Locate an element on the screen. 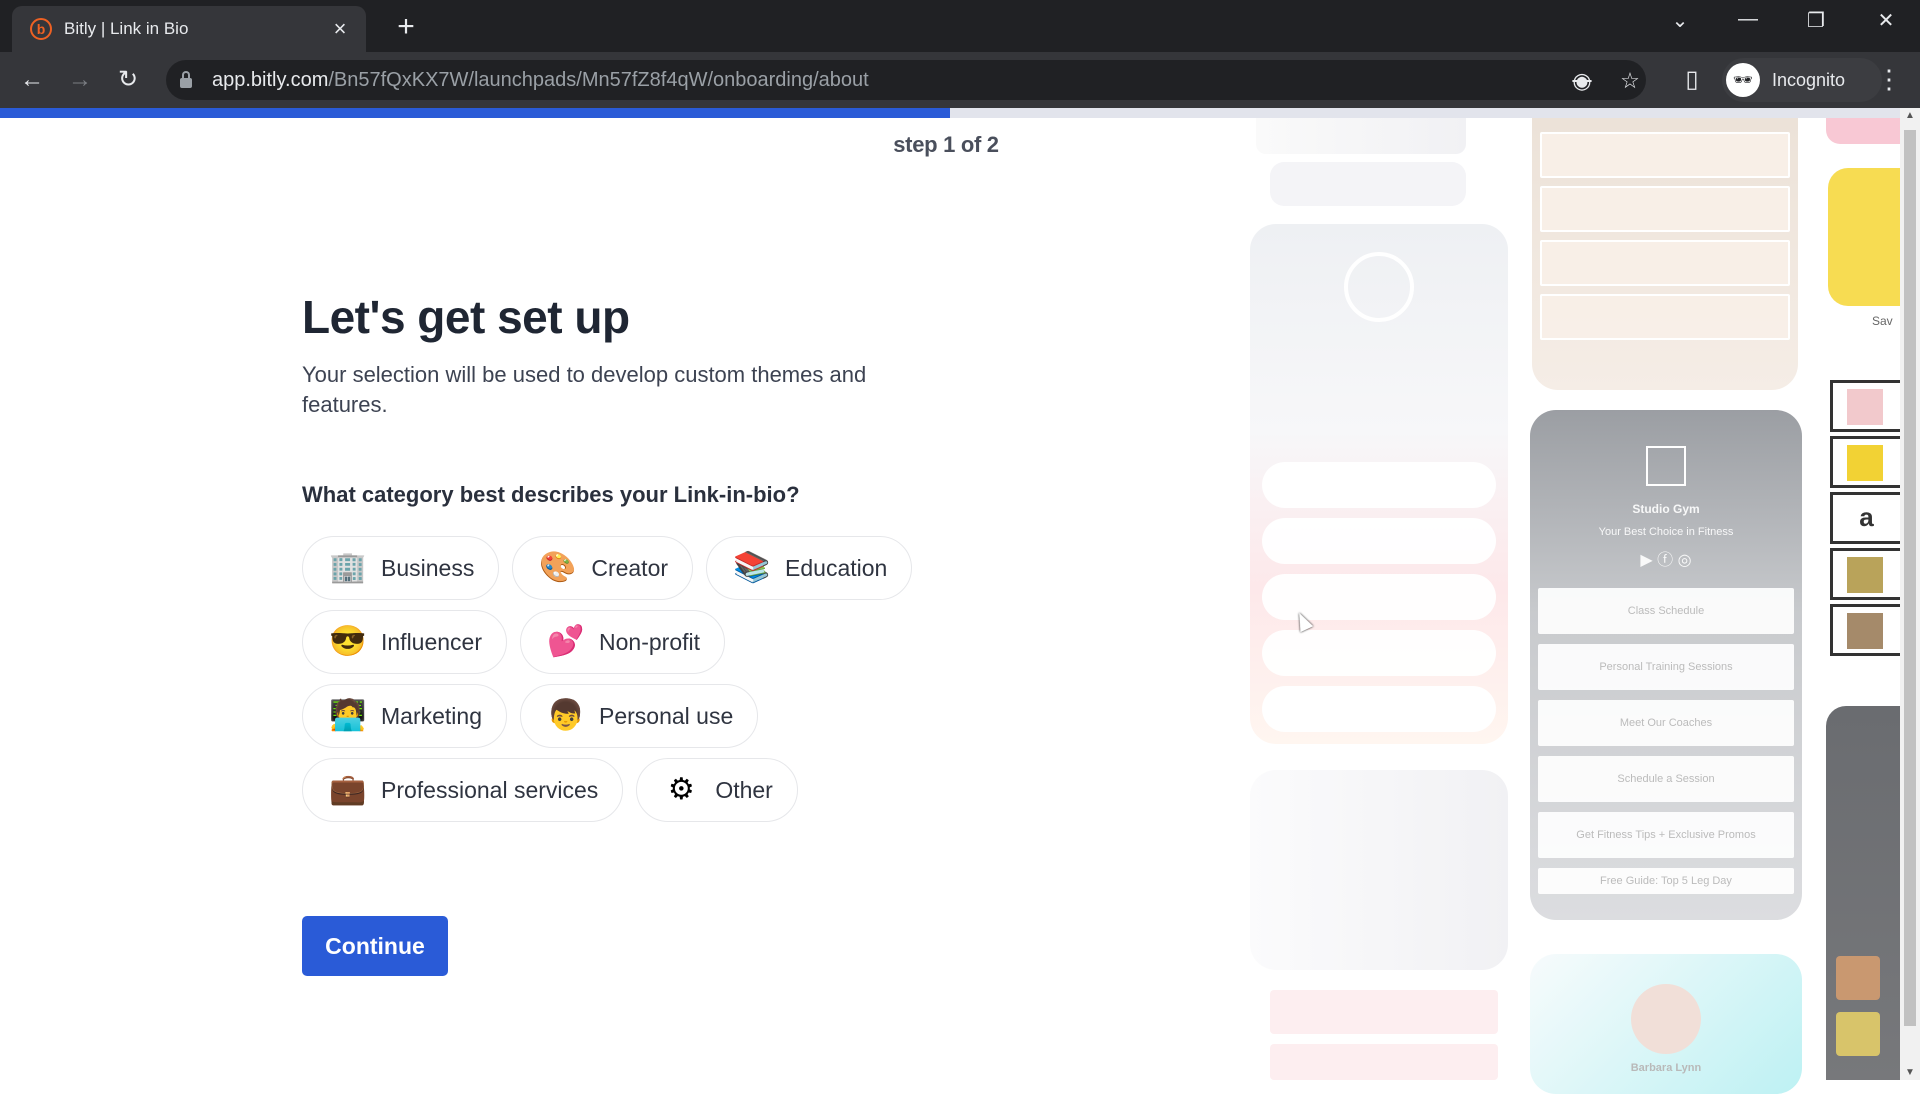 This screenshot has width=1920, height=1094. preview-profile-card: Barbara Lynn is located at coordinates (1666, 1024).